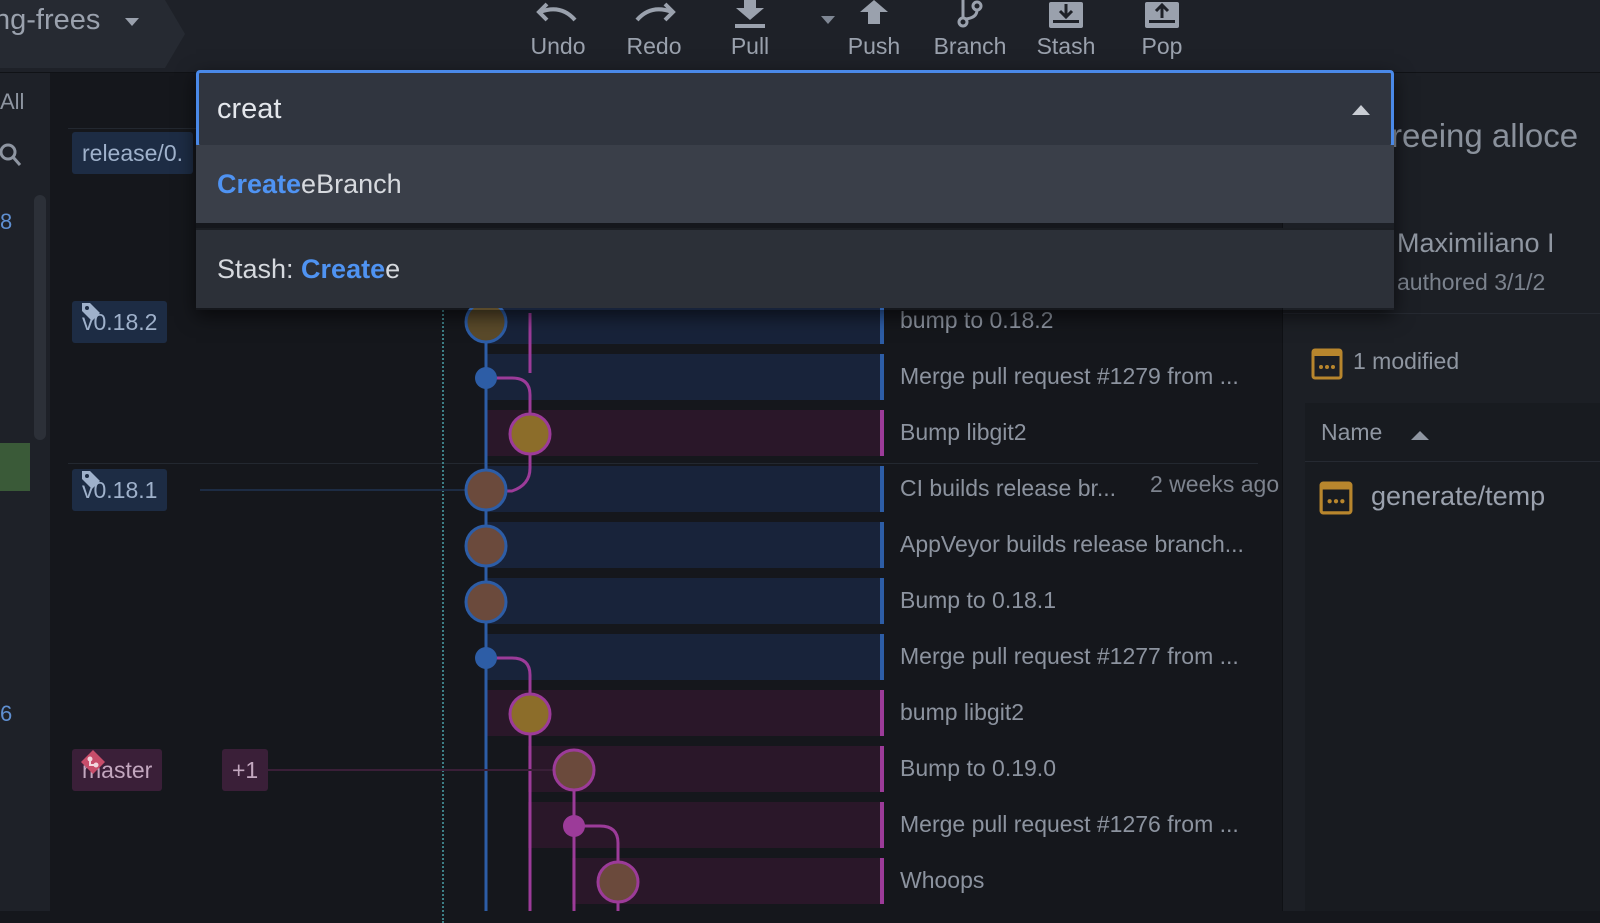 This screenshot has width=1600, height=923. Describe the element at coordinates (259, 269) in the screenshot. I see `option-prefix: Stash:` at that location.